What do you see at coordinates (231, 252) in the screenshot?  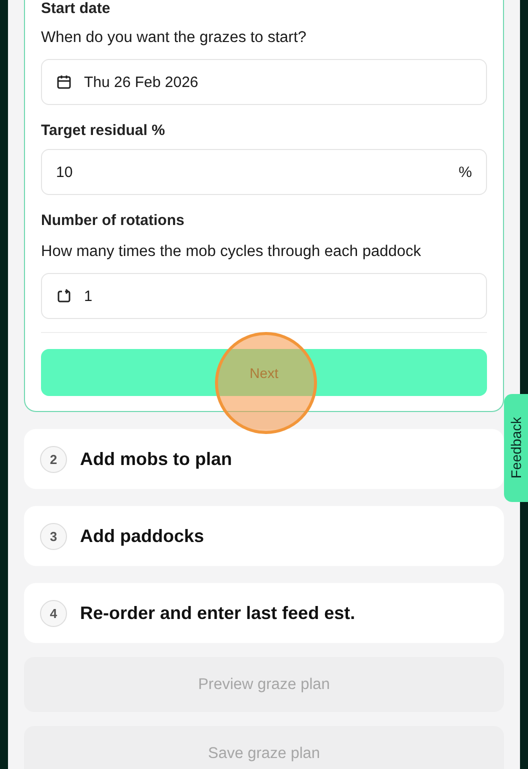 I see `field-description: How many times the mob cycles through each paddock` at bounding box center [231, 252].